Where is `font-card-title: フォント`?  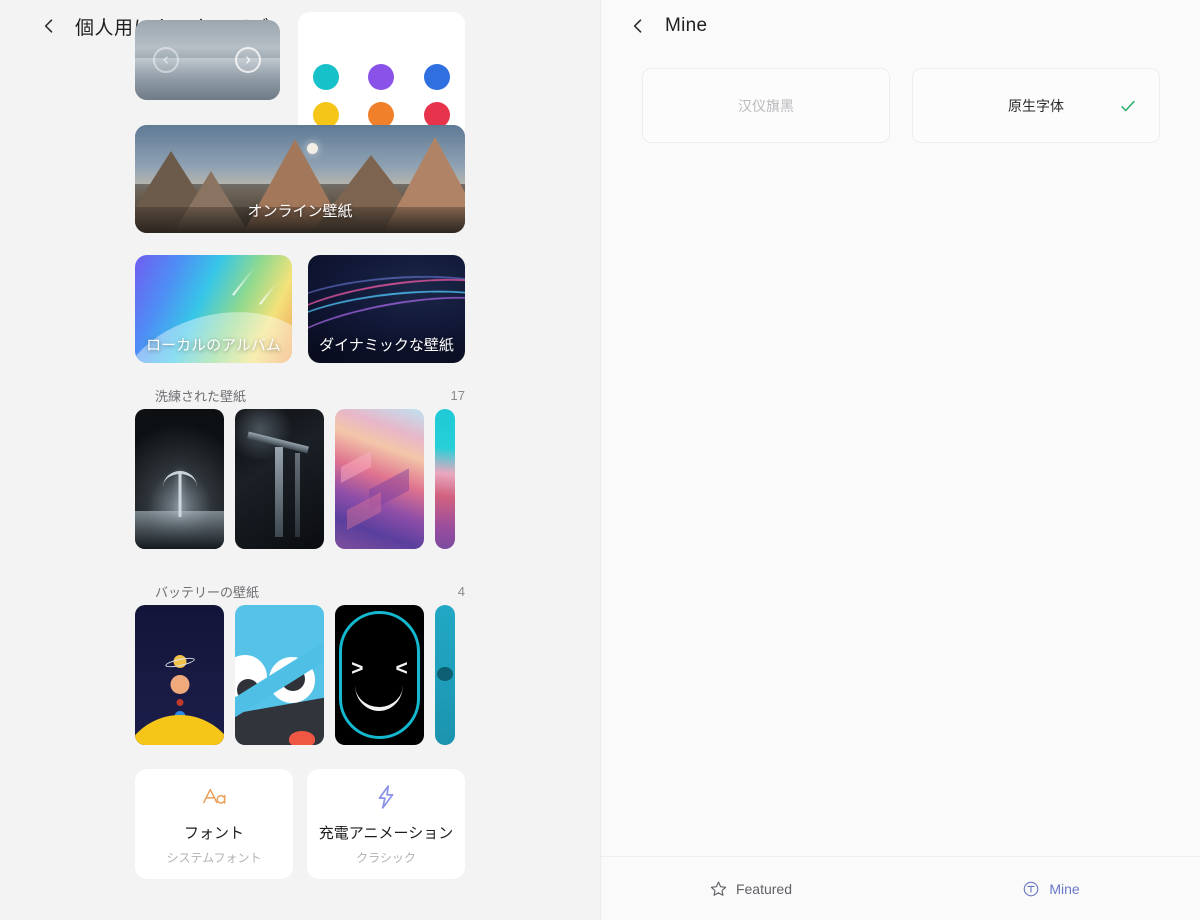
font-card-title: フォント is located at coordinates (213, 833).